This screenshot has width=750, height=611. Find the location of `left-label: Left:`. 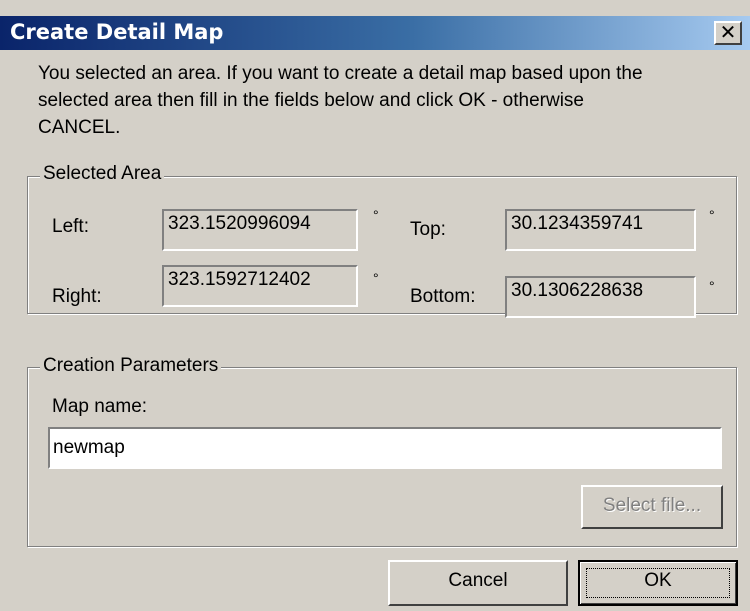

left-label: Left: is located at coordinates (70, 226).